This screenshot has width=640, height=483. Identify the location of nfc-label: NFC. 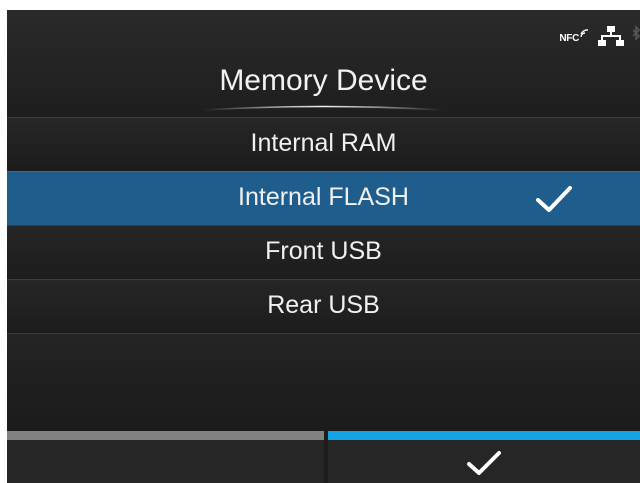
(569, 38).